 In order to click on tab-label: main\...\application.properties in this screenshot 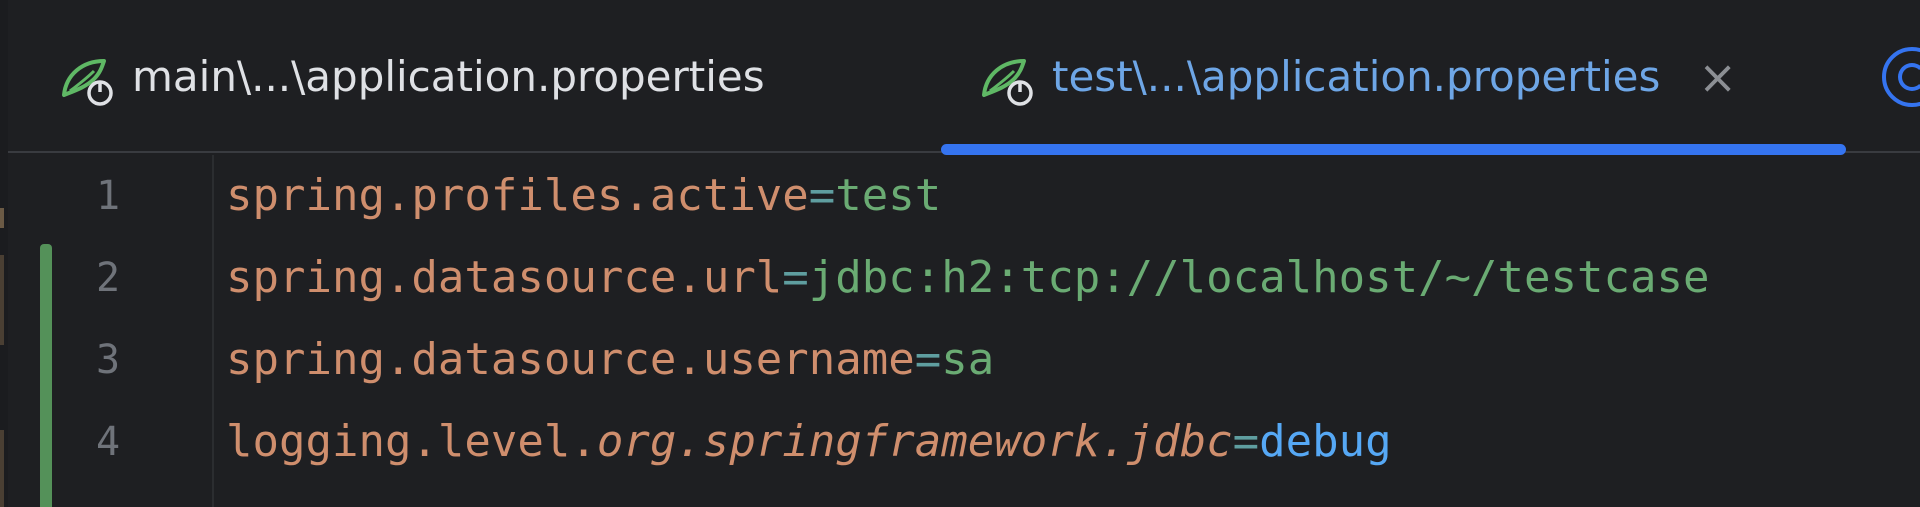, I will do `click(448, 76)`.